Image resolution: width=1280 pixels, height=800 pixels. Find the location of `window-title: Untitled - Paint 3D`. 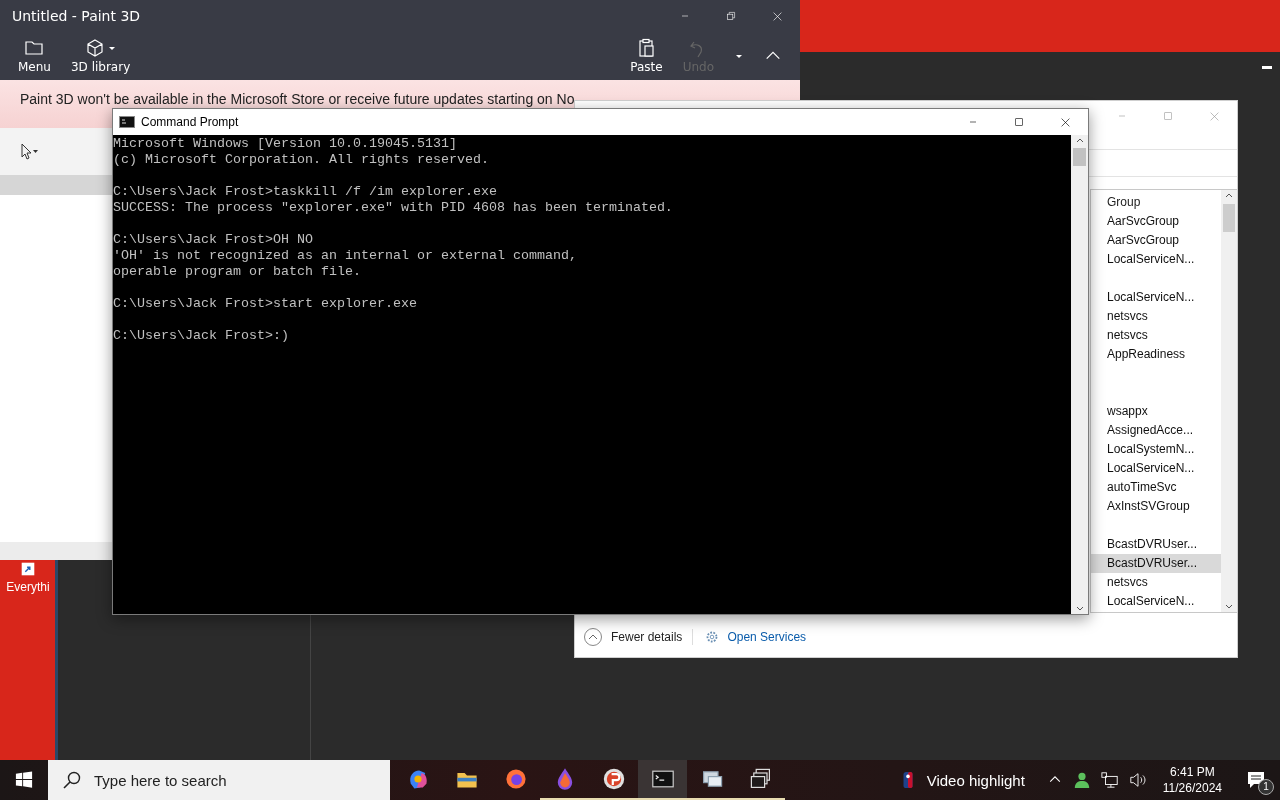

window-title: Untitled - Paint 3D is located at coordinates (76, 16).